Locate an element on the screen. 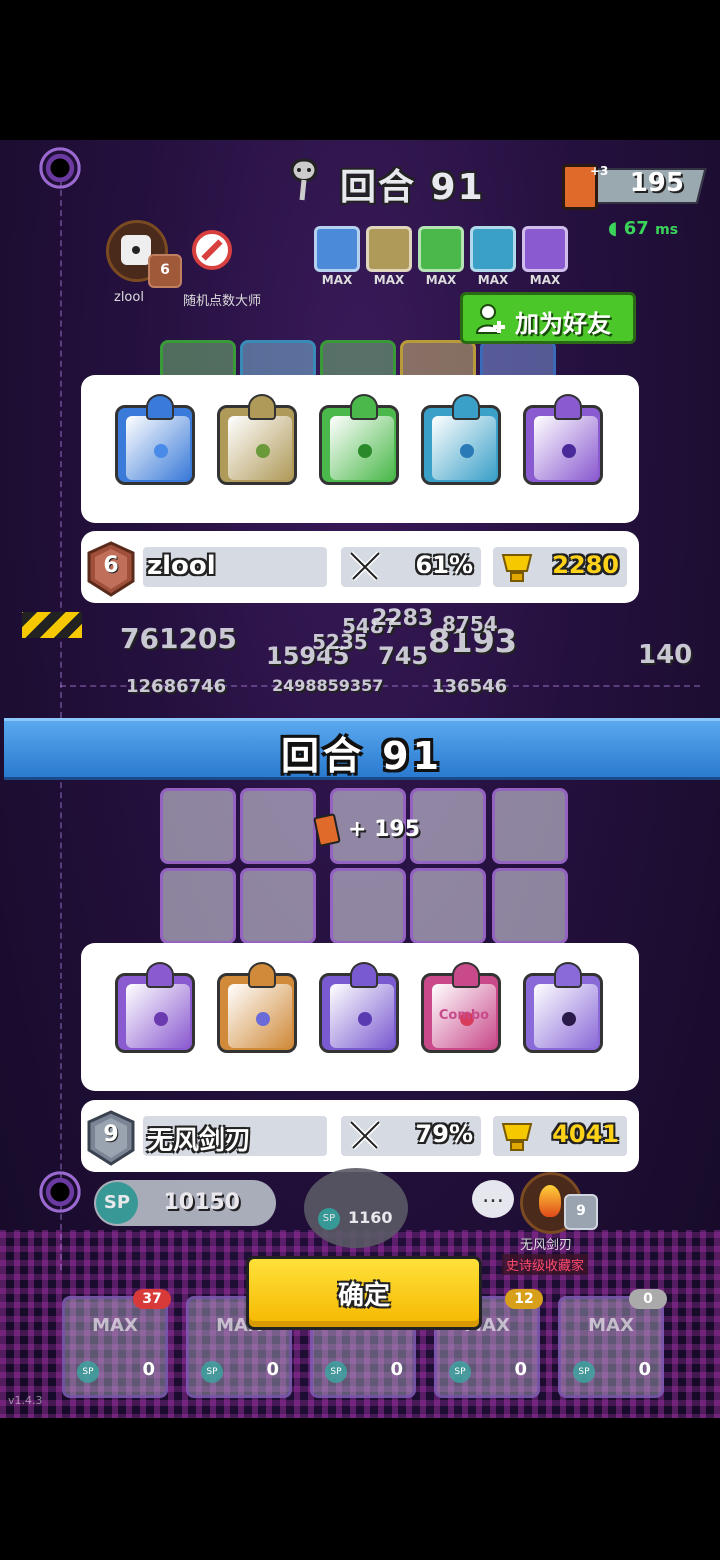  player-name-box: 无风剑刃 is located at coordinates (235, 1136).